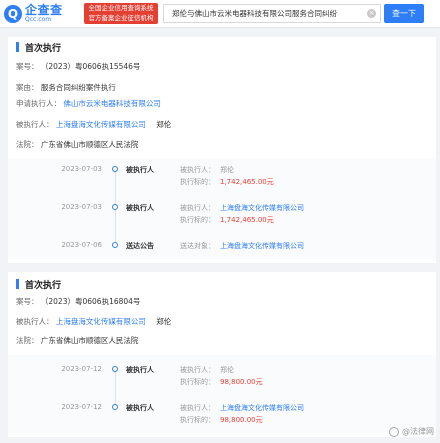  Describe the element at coordinates (115, 389) in the screenshot. I see `timeline-line` at that location.